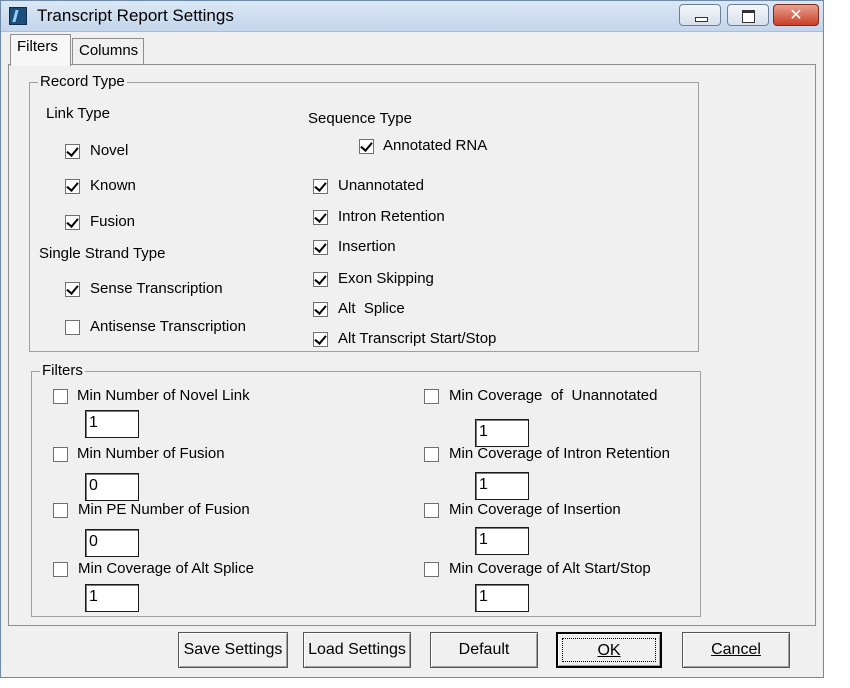 This screenshot has width=850, height=688. Describe the element at coordinates (78, 113) in the screenshot. I see `link-type-label: Link Type` at that location.